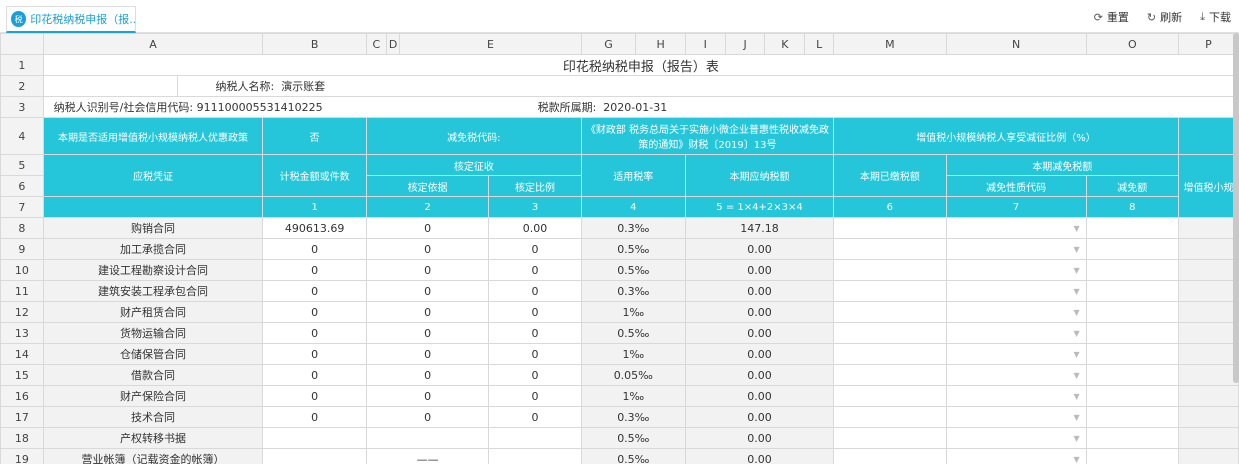 The width and height of the screenshot is (1239, 464). I want to click on column-header: I, so click(705, 44).